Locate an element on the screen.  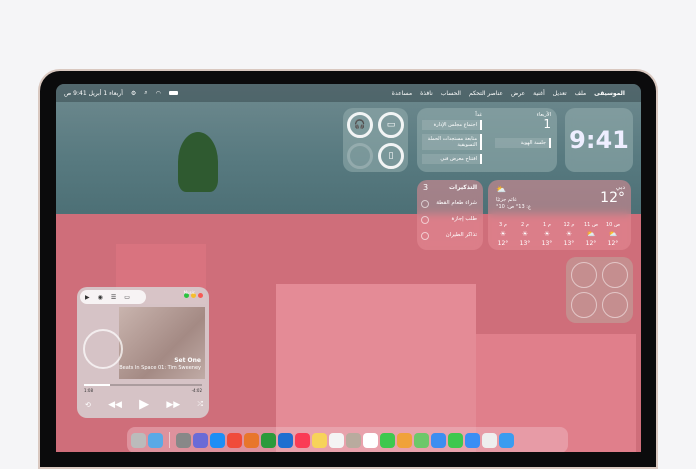
reminders-count: 3 is located at coordinates (426, 187).